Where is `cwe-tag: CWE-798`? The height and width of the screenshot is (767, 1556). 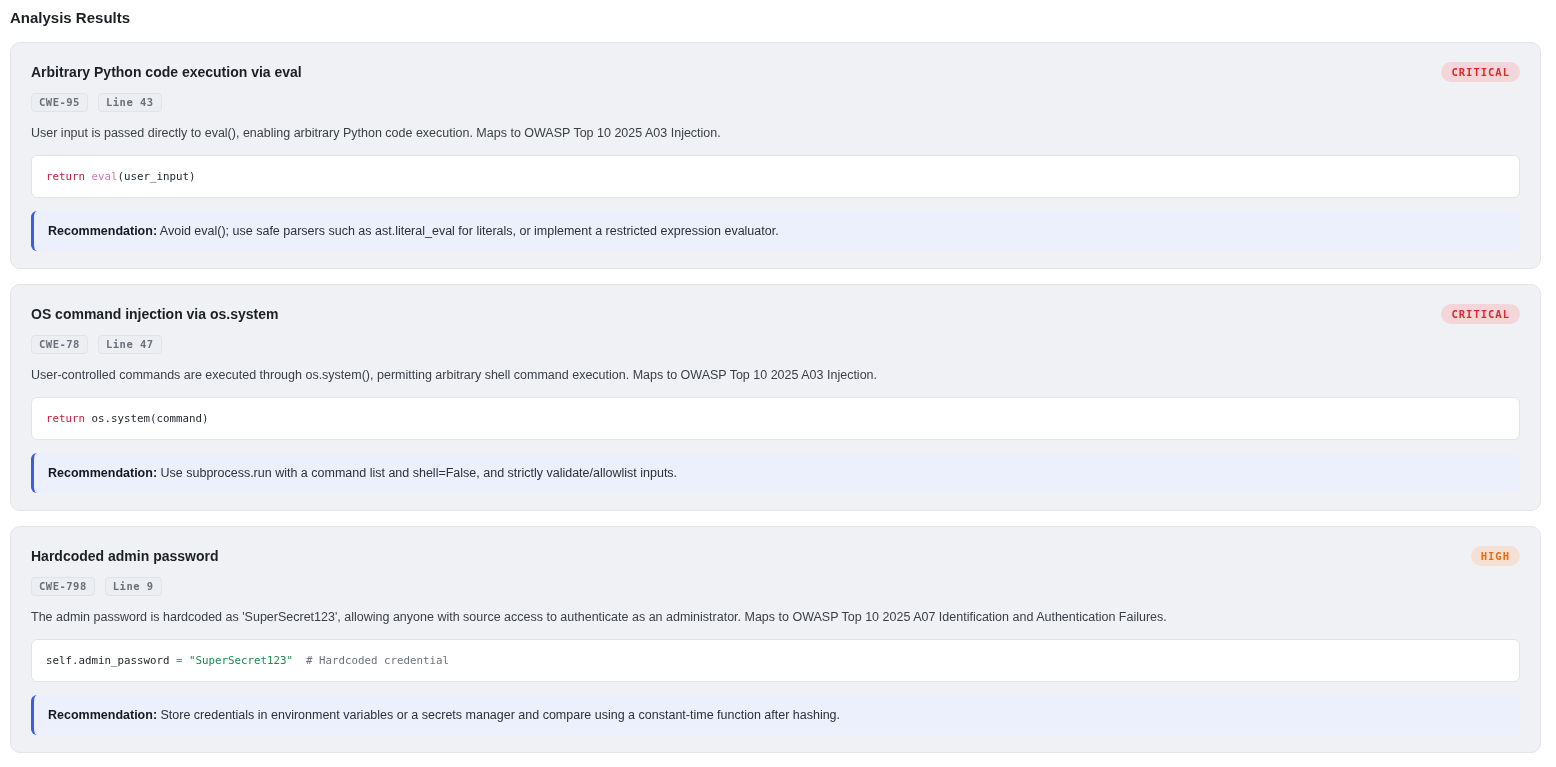
cwe-tag: CWE-798 is located at coordinates (63, 586).